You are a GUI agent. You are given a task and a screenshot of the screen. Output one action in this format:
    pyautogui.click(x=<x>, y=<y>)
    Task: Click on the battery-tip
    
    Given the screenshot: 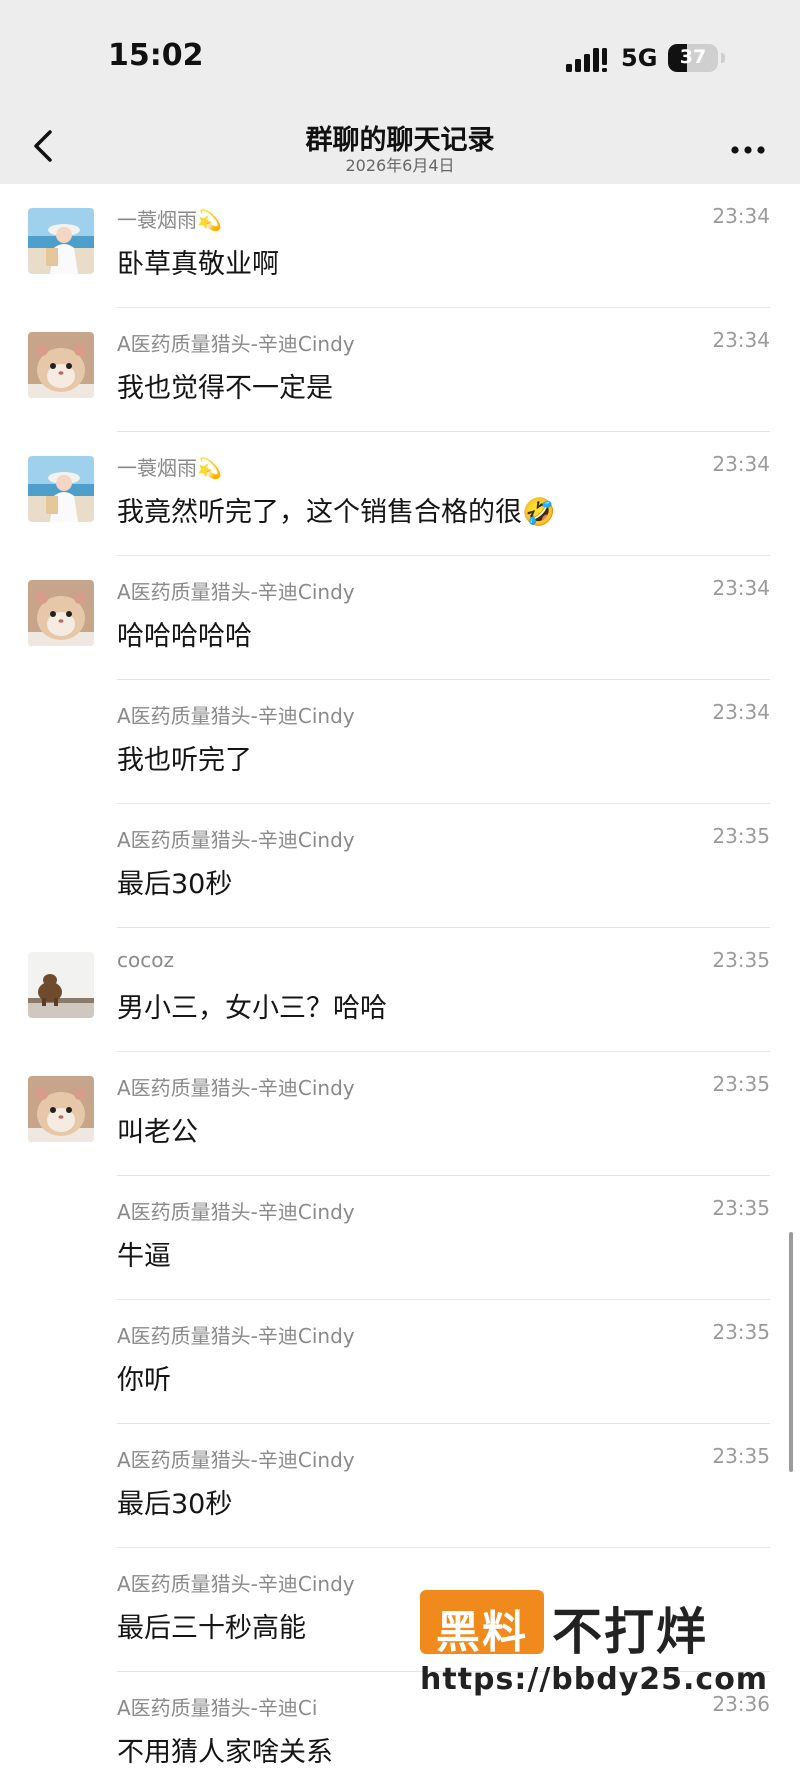 What is the action you would take?
    pyautogui.click(x=723, y=58)
    